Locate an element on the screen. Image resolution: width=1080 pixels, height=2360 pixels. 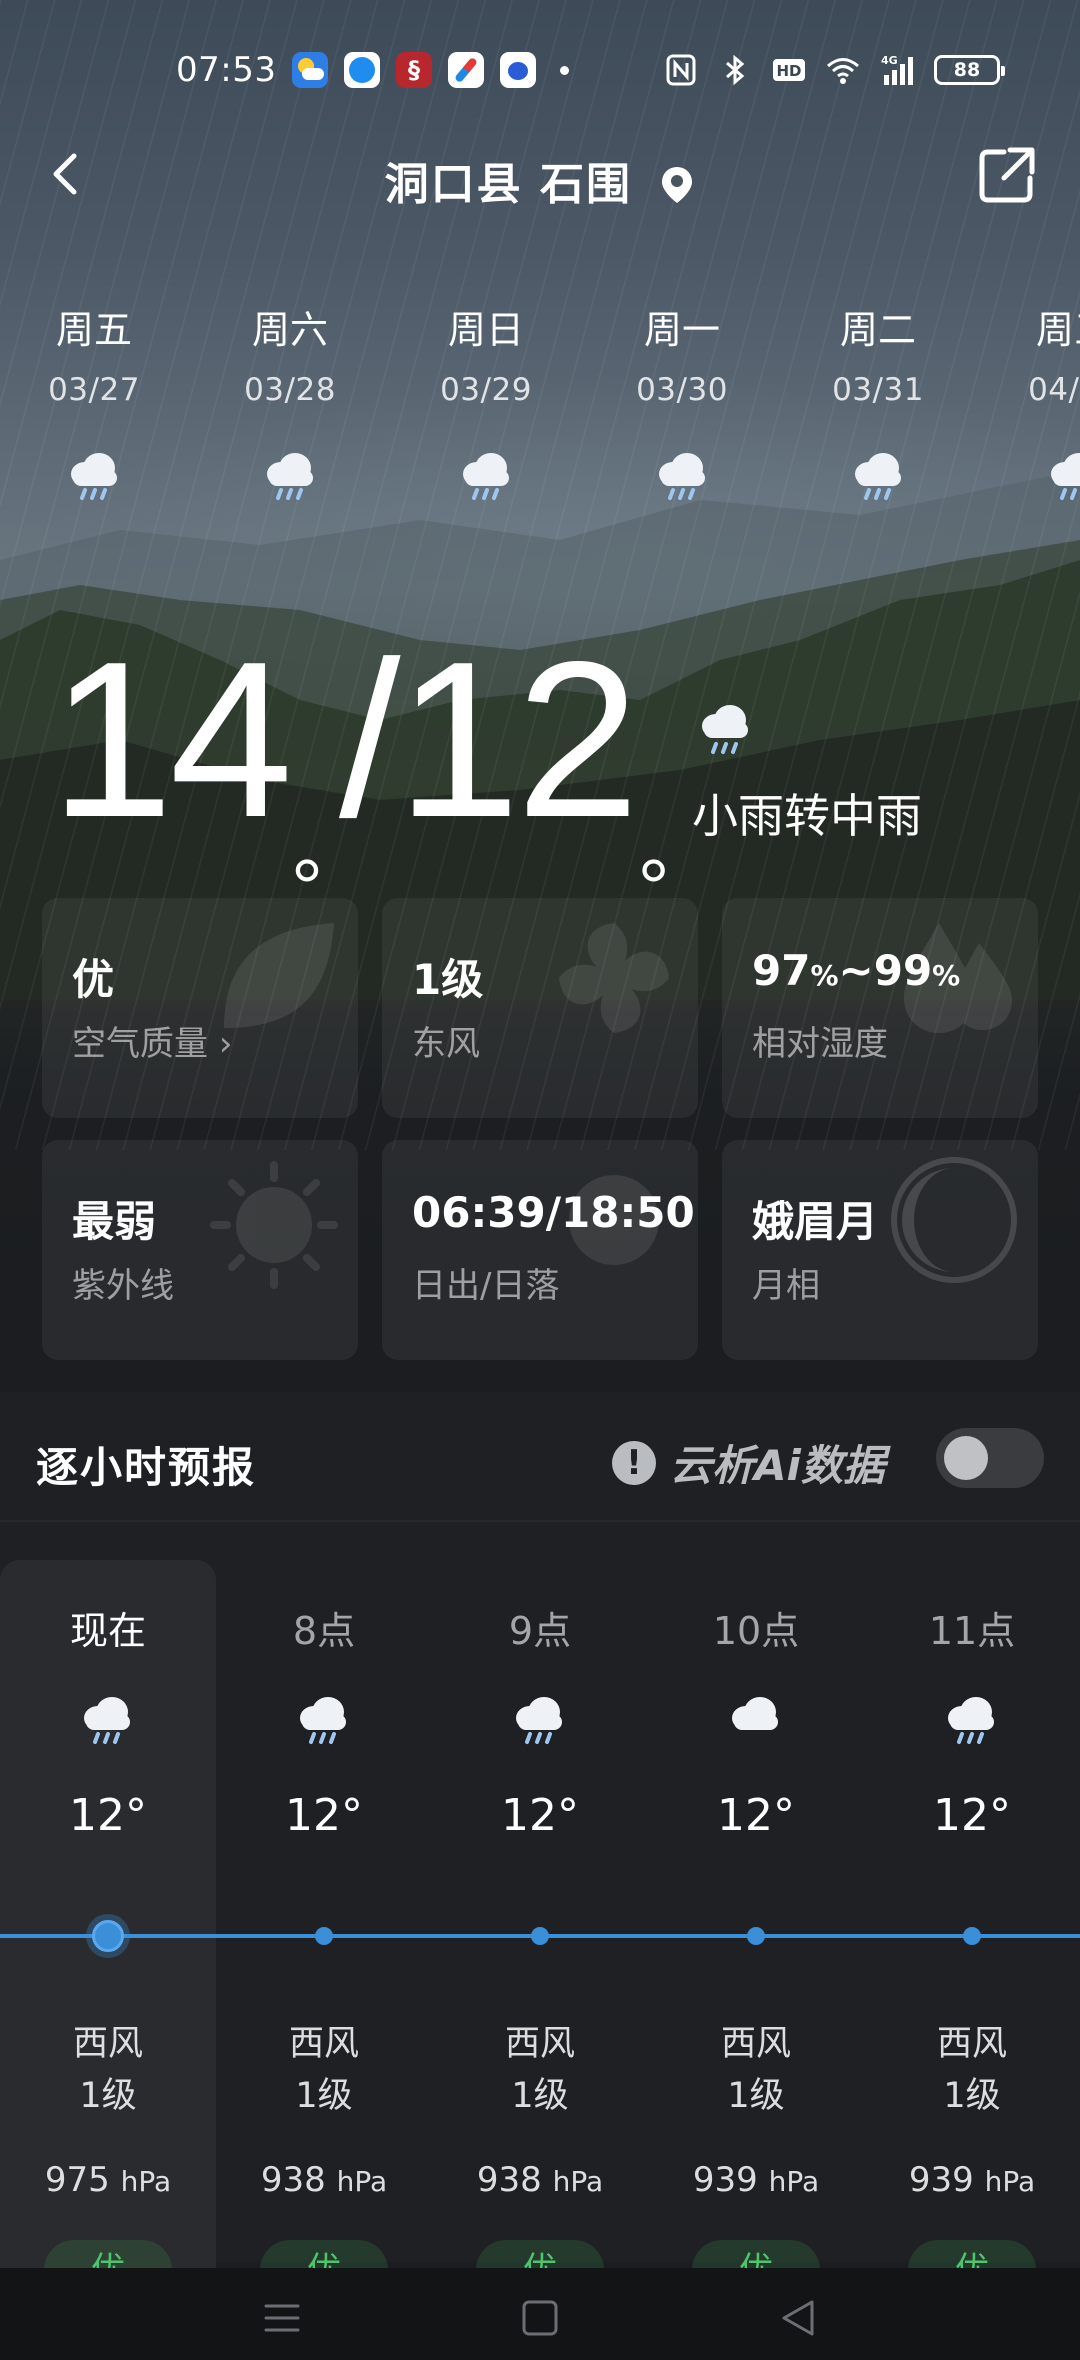
day-item: 周六 03/28 is located at coordinates (290, 402).